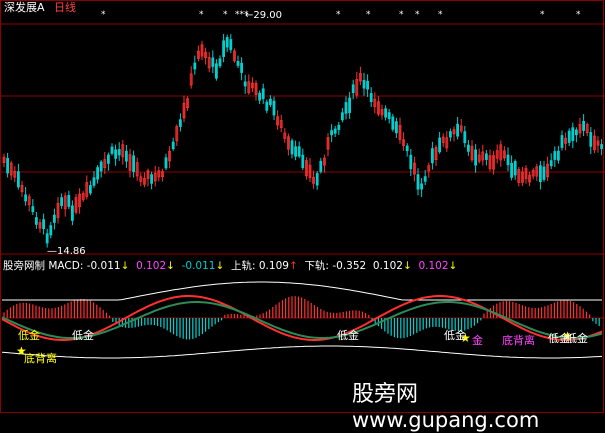 The width and height of the screenshot is (605, 433). Describe the element at coordinates (477, 340) in the screenshot. I see `signal-label: 金` at that location.